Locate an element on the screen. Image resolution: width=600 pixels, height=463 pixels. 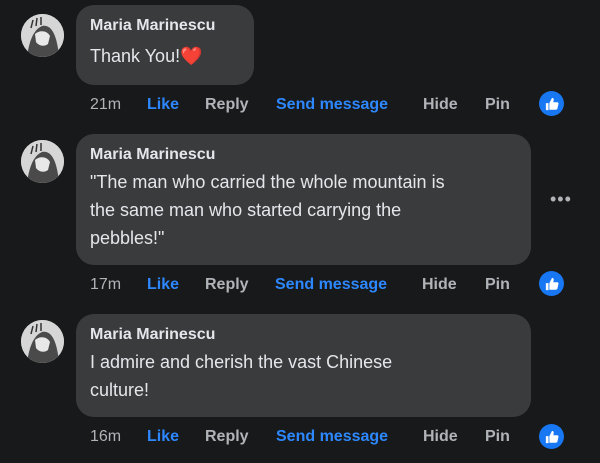
comment-timestamp: 17m is located at coordinates (105, 285).